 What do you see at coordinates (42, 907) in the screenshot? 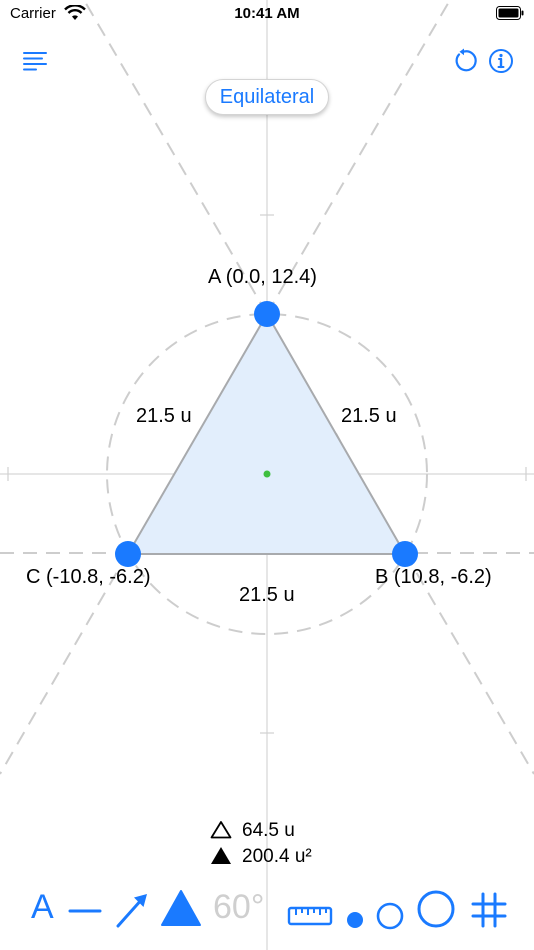
I see `label-tool-button: A` at bounding box center [42, 907].